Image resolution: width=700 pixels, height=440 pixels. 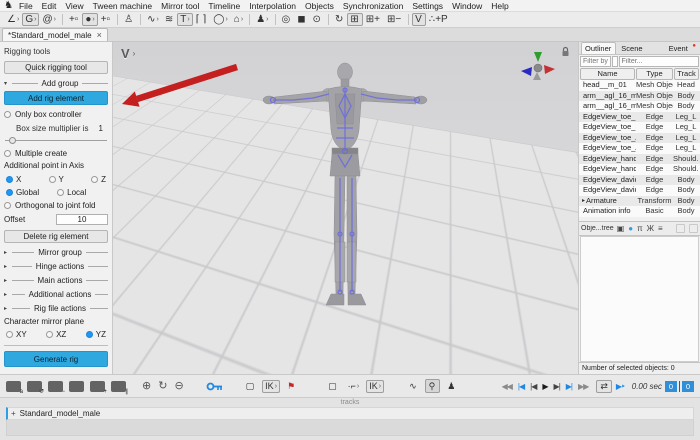 I want to click on menu-item: Mirror tool, so click(x=180, y=6).